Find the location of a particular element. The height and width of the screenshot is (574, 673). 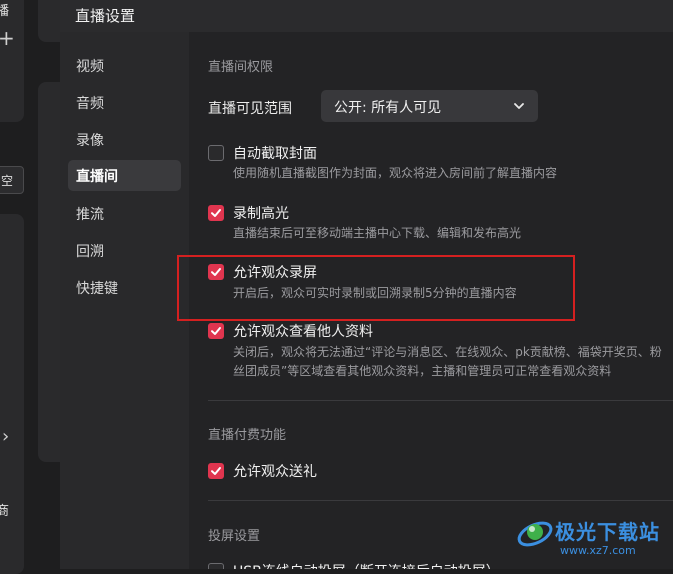

view-profiles-desc-line1: 关闭后，观众将无法通过“评论与消息区、在线观众、pk贡献榜、福袋开奖页、粉 is located at coordinates (447, 352).